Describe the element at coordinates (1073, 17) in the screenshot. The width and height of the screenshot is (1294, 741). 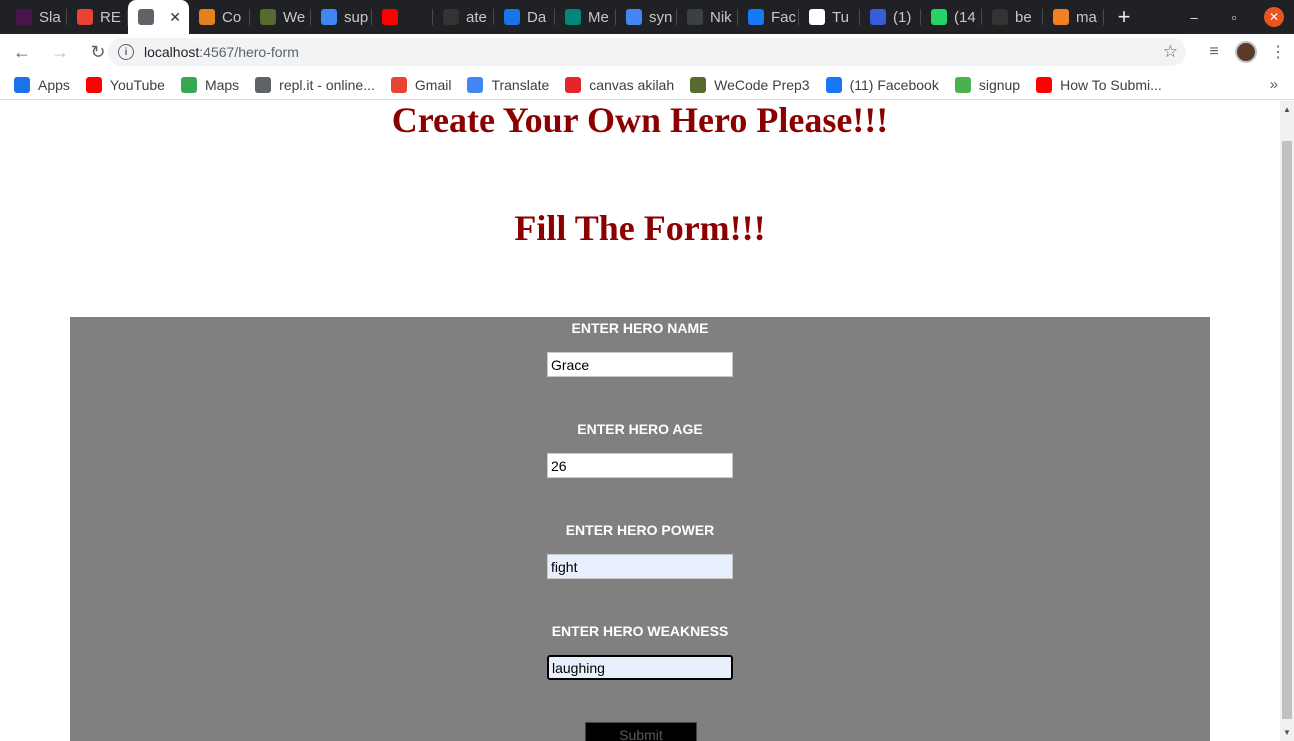
I see `browser-tab: ma` at that location.